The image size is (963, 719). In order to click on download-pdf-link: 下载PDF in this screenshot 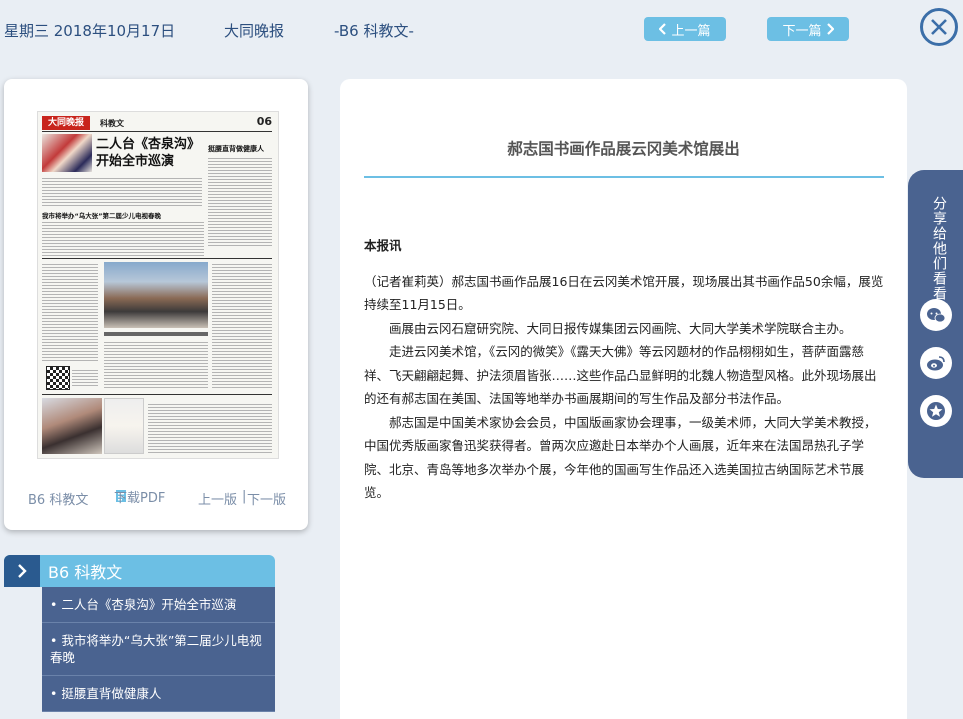, I will do `click(139, 497)`.